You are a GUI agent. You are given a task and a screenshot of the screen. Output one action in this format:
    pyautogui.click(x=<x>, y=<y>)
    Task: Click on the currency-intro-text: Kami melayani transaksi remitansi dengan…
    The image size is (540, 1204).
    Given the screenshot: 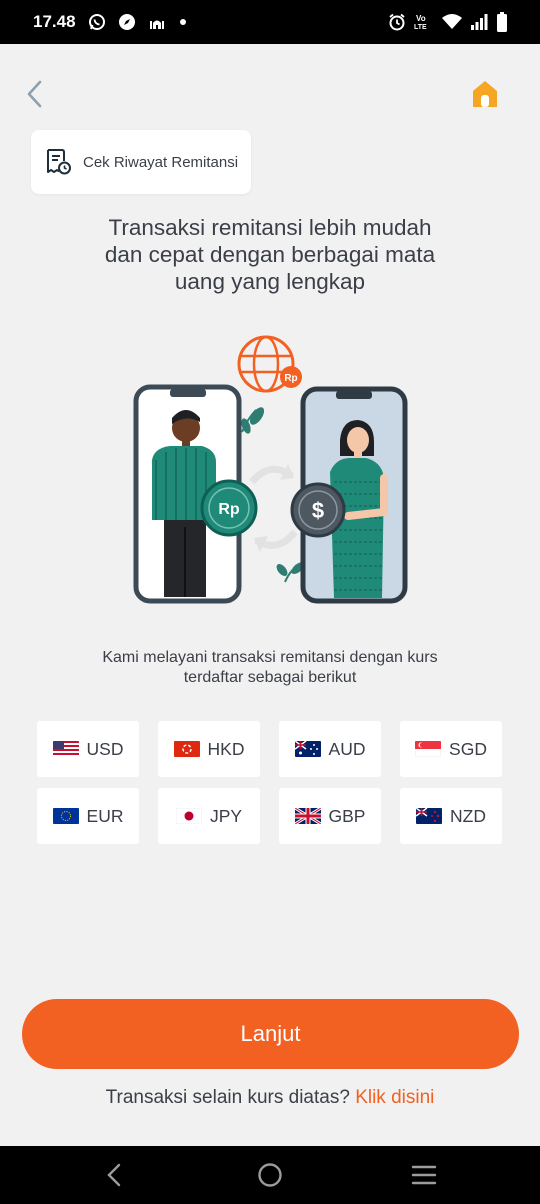 What is the action you would take?
    pyautogui.click(x=270, y=668)
    